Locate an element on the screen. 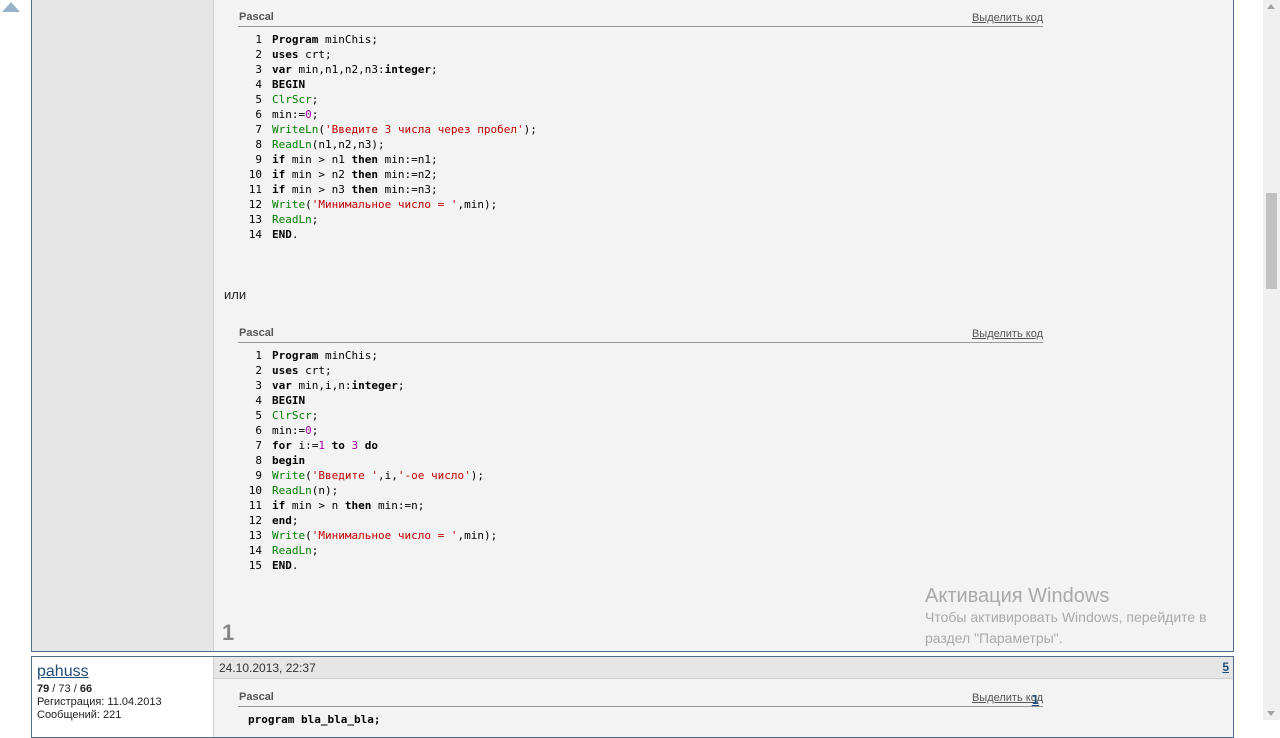 Image resolution: width=1280 pixels, height=738 pixels. code-line: 13 ReadLn; is located at coordinates (640, 219).